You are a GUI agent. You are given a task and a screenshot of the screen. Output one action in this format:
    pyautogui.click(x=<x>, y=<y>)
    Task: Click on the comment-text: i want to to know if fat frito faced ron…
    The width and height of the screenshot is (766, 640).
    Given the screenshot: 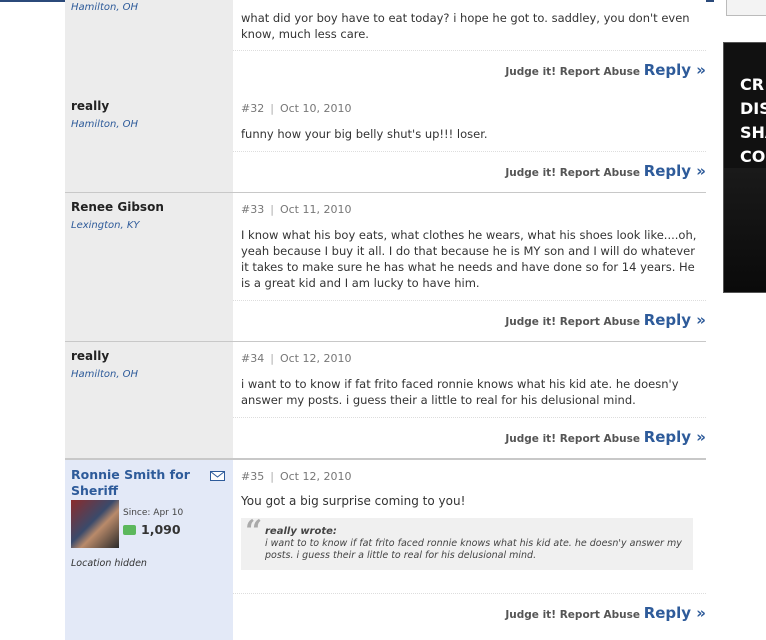 What is the action you would take?
    pyautogui.click(x=460, y=392)
    